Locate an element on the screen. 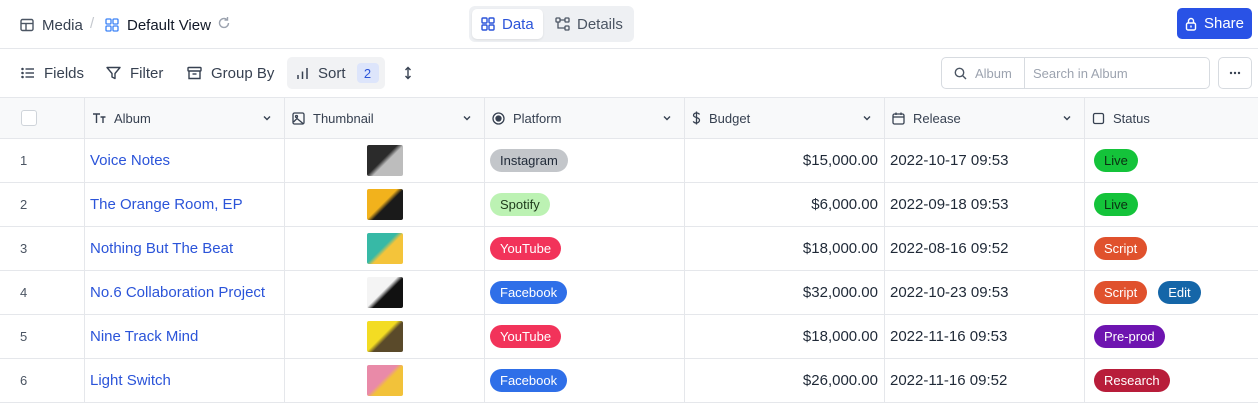  album-cell: The Orange Room, EP is located at coordinates (185, 204).